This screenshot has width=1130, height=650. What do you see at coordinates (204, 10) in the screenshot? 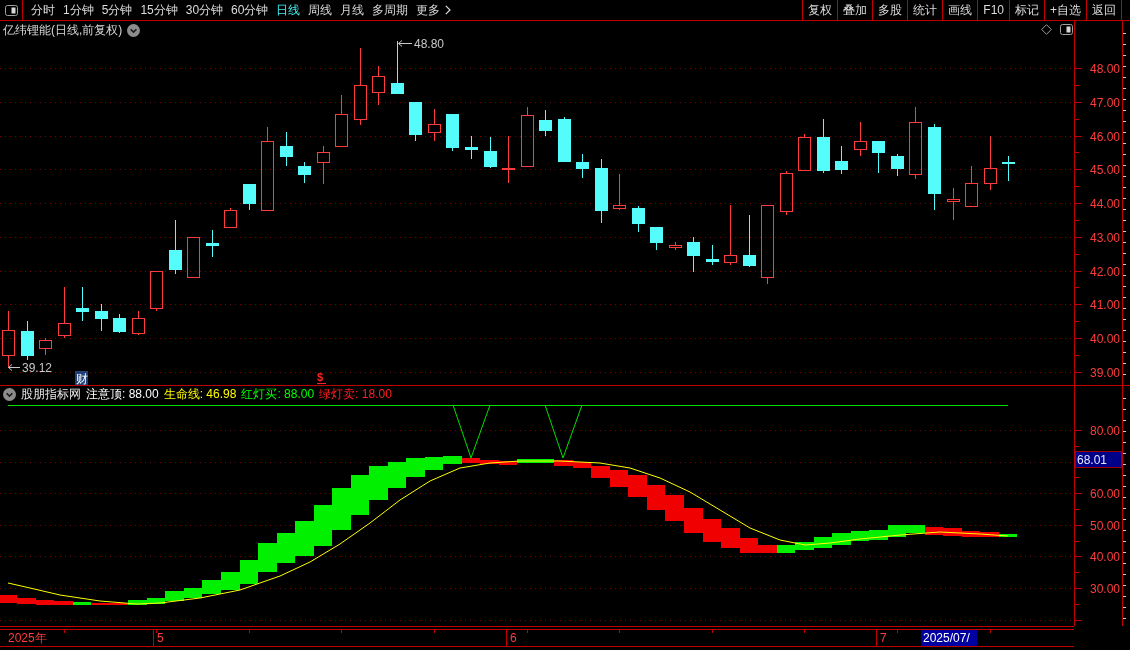
I see `period-tab: 30分钟` at bounding box center [204, 10].